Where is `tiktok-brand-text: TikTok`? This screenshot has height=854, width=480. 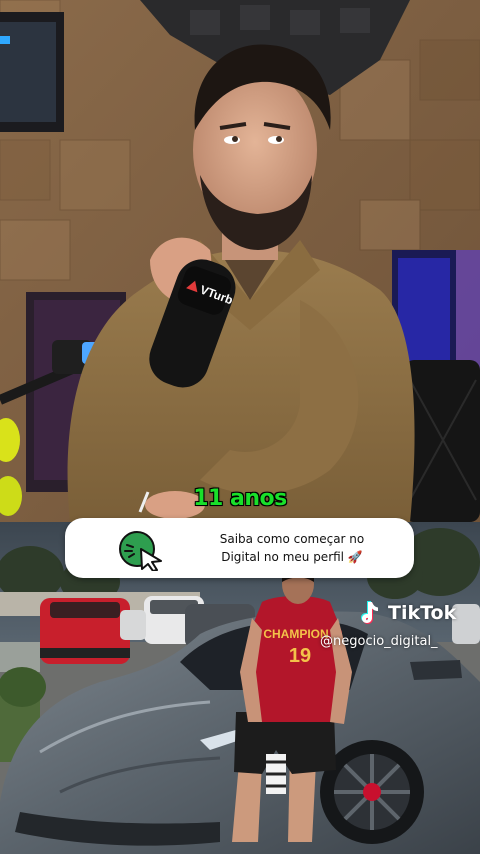
tiktok-brand-text: TikTok is located at coordinates (422, 613).